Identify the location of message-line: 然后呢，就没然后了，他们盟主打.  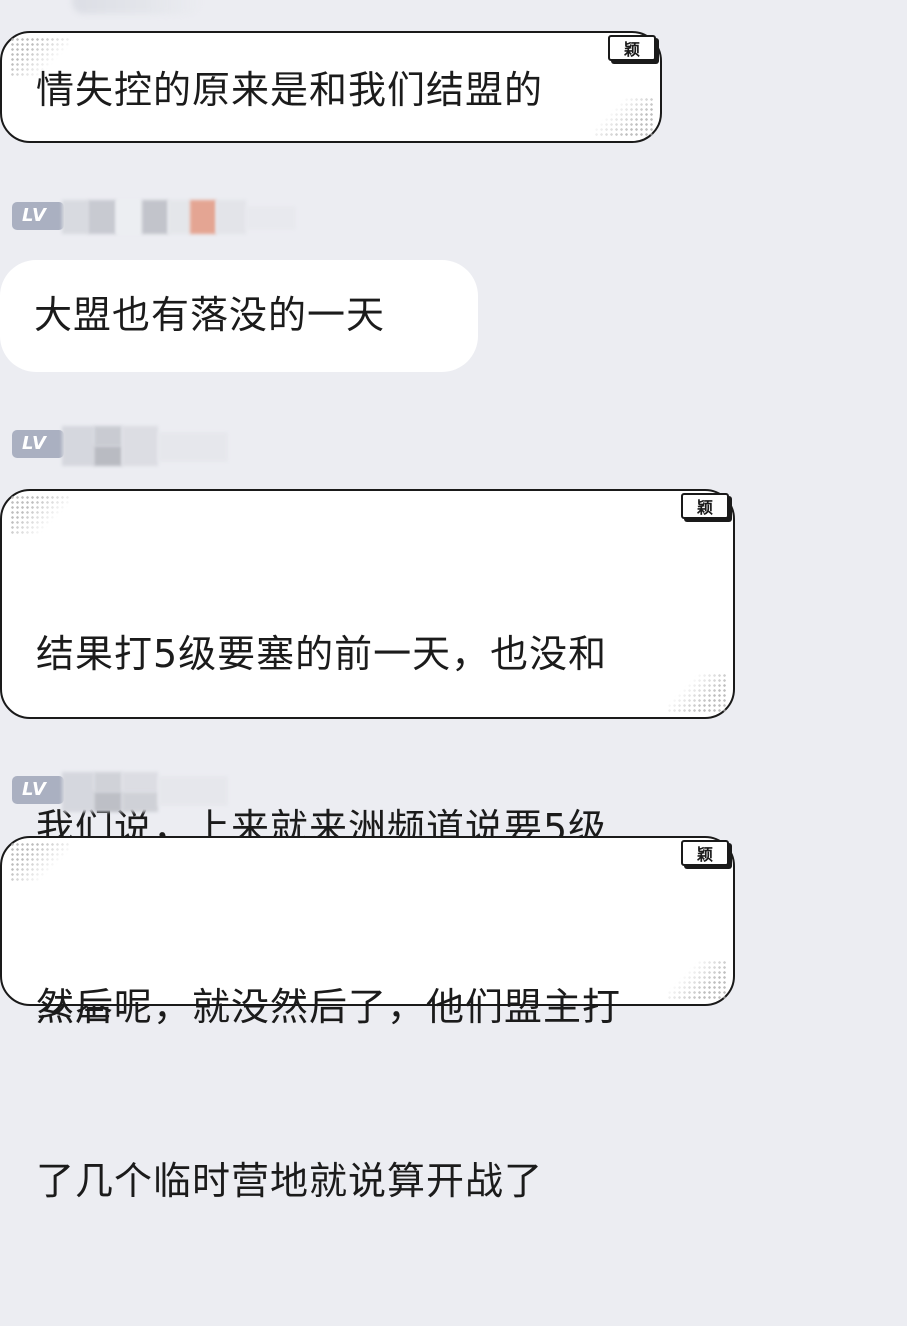
(329, 1007).